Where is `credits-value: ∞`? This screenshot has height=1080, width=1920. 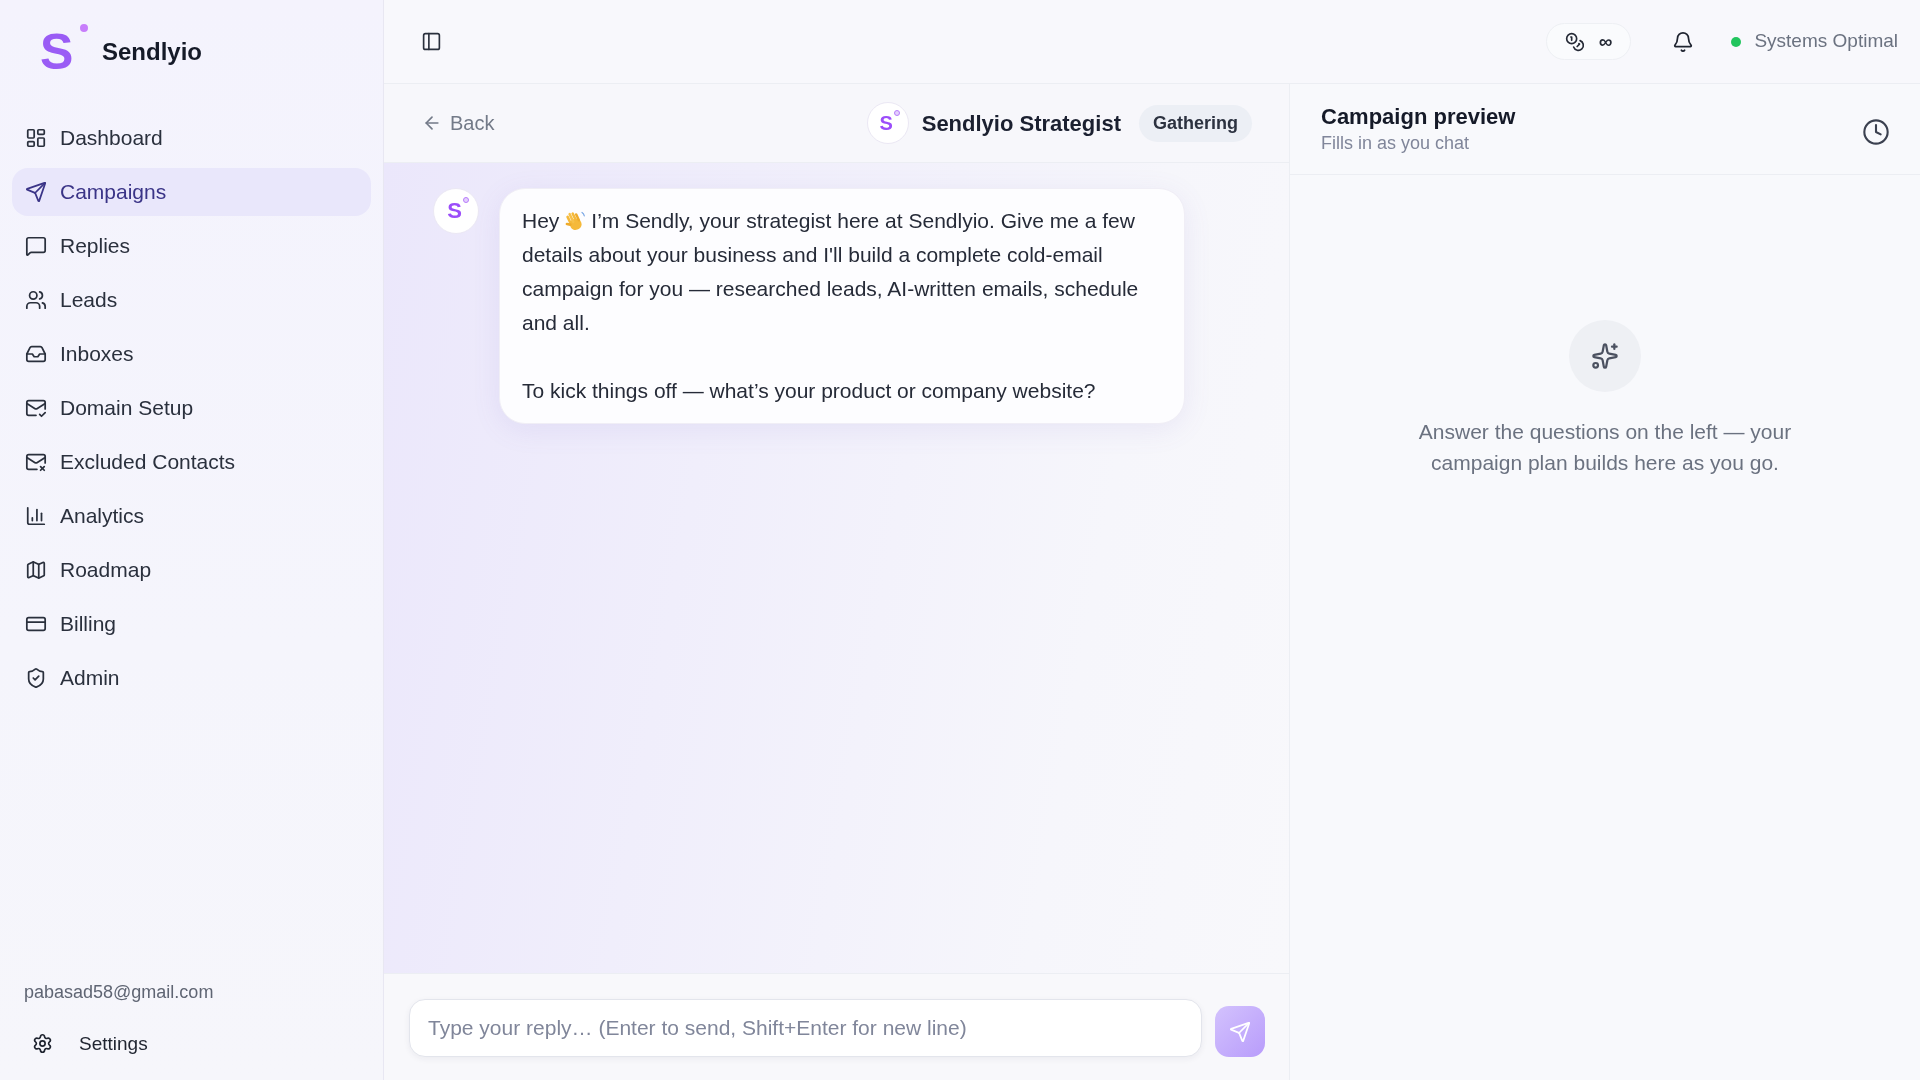
credits-value: ∞ is located at coordinates (1605, 41).